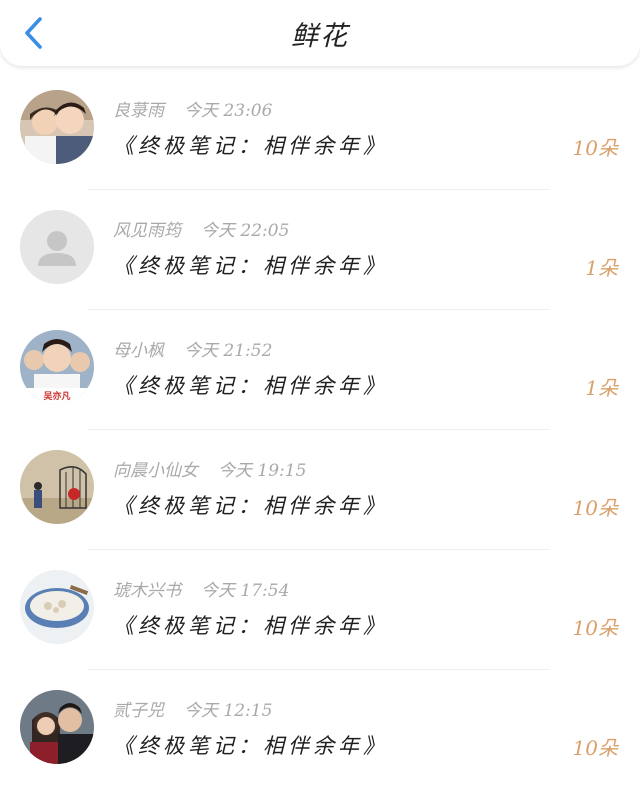  Describe the element at coordinates (155, 471) in the screenshot. I see `sender-name: 向晨小仙女` at that location.